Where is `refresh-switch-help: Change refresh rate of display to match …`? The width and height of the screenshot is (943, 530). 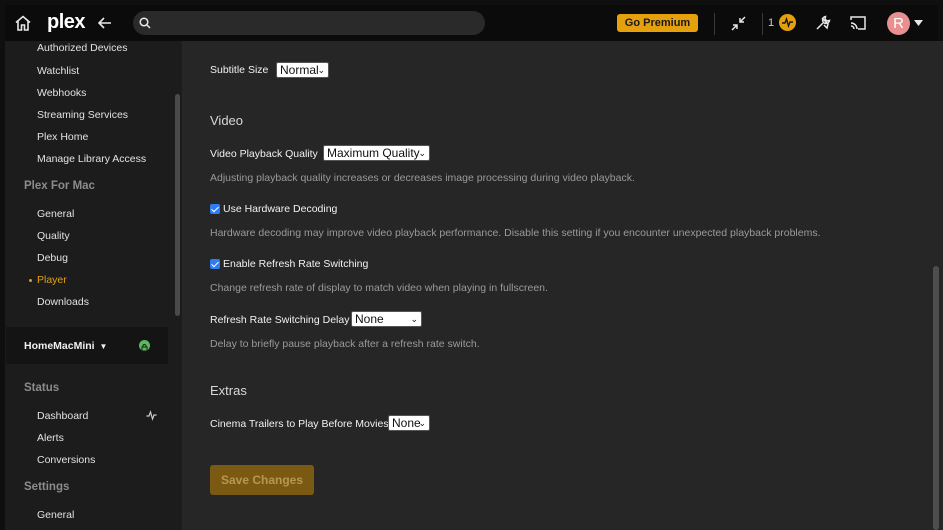 refresh-switch-help: Change refresh rate of display to match … is located at coordinates (379, 288).